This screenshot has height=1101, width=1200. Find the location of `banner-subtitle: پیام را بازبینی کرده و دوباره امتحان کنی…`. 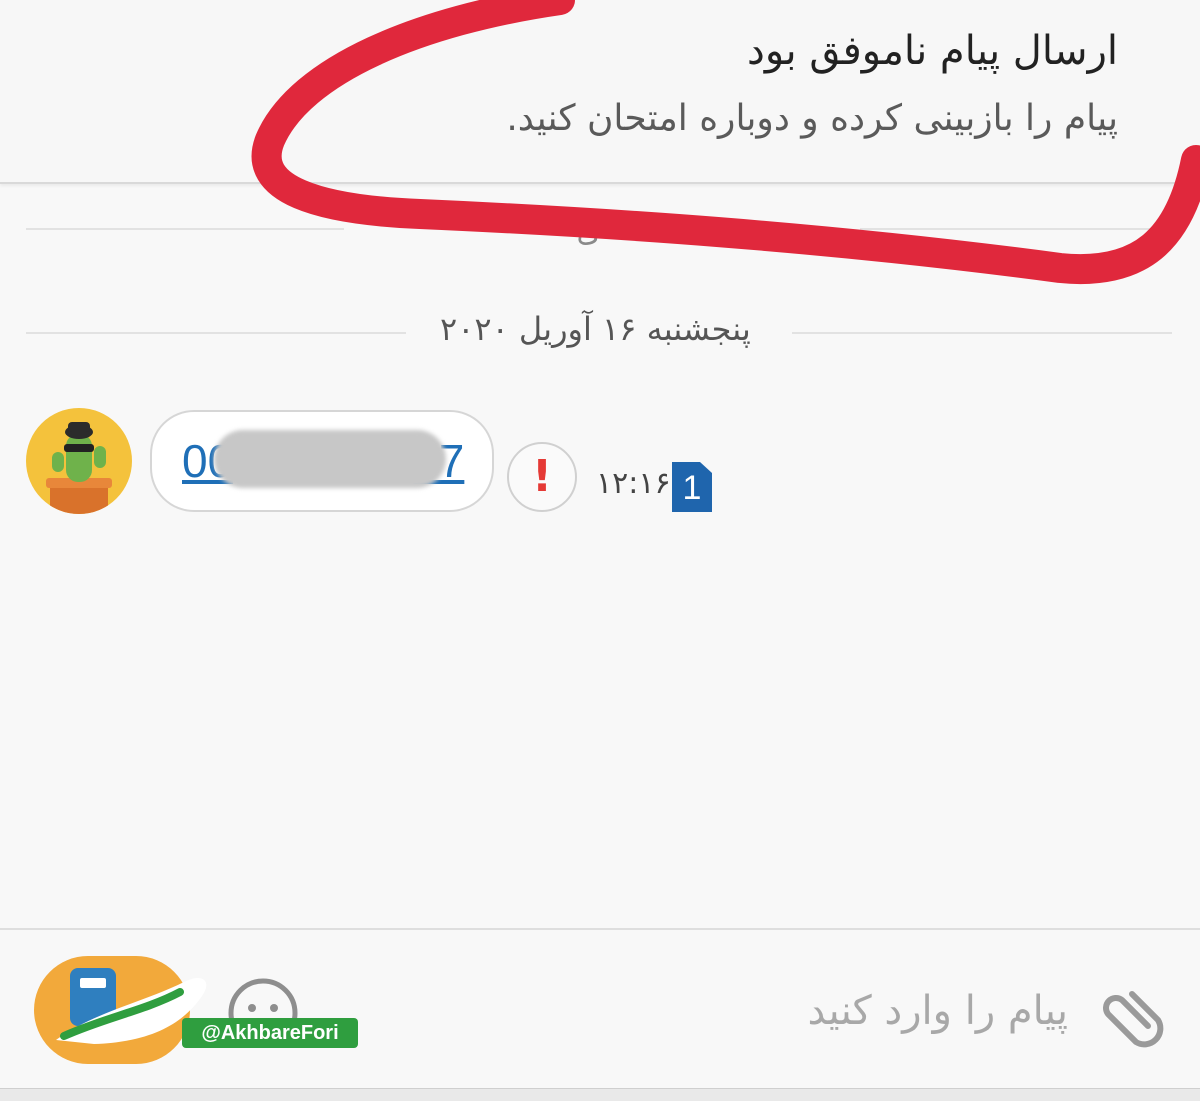

banner-subtitle: پیام را بازبینی کرده و دوباره امتحان کنی… is located at coordinates (812, 118).